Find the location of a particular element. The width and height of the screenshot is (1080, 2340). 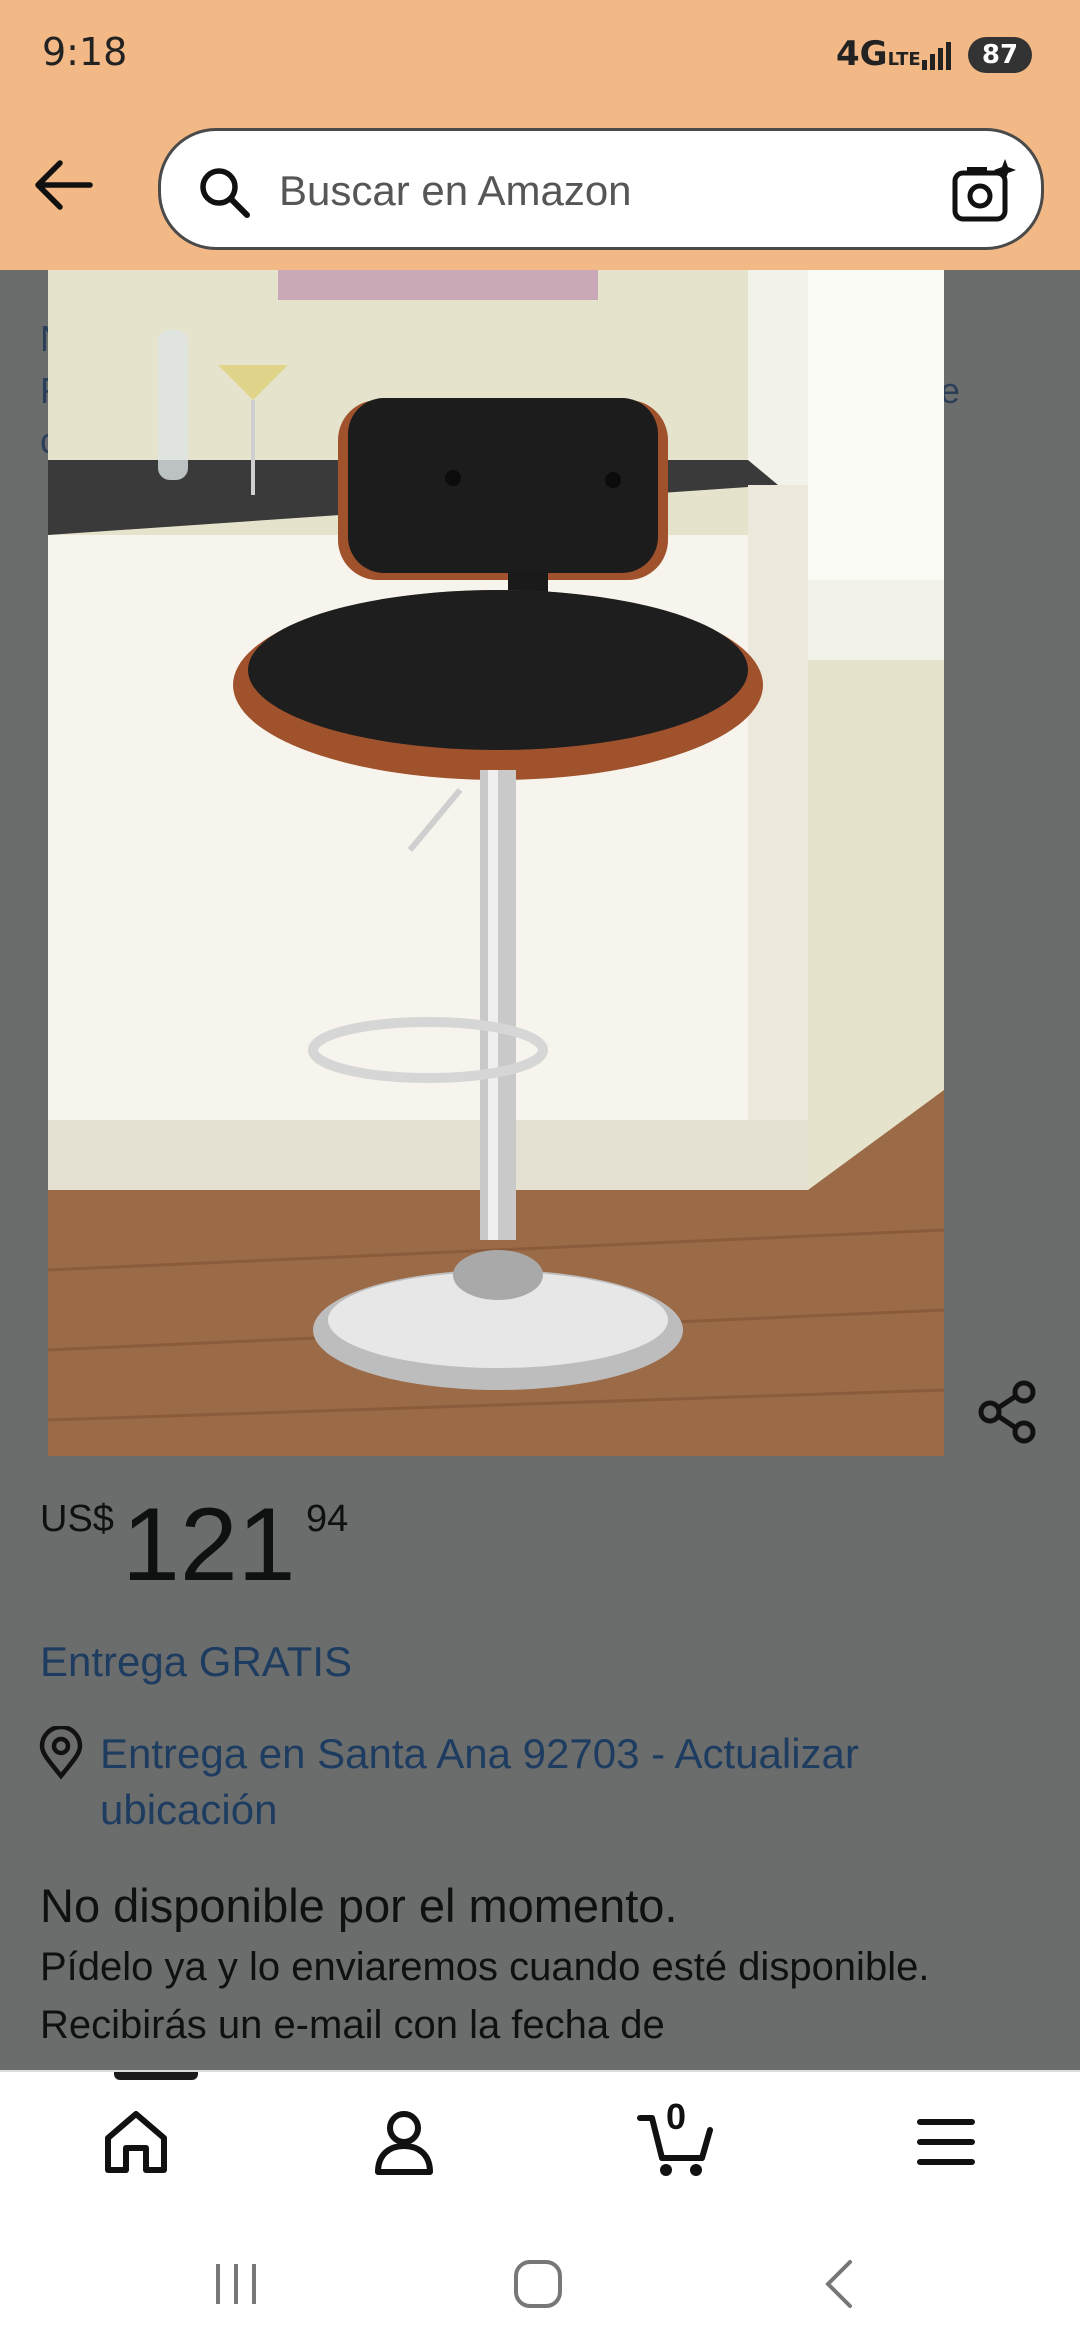

menu-icon is located at coordinates (946, 2142).